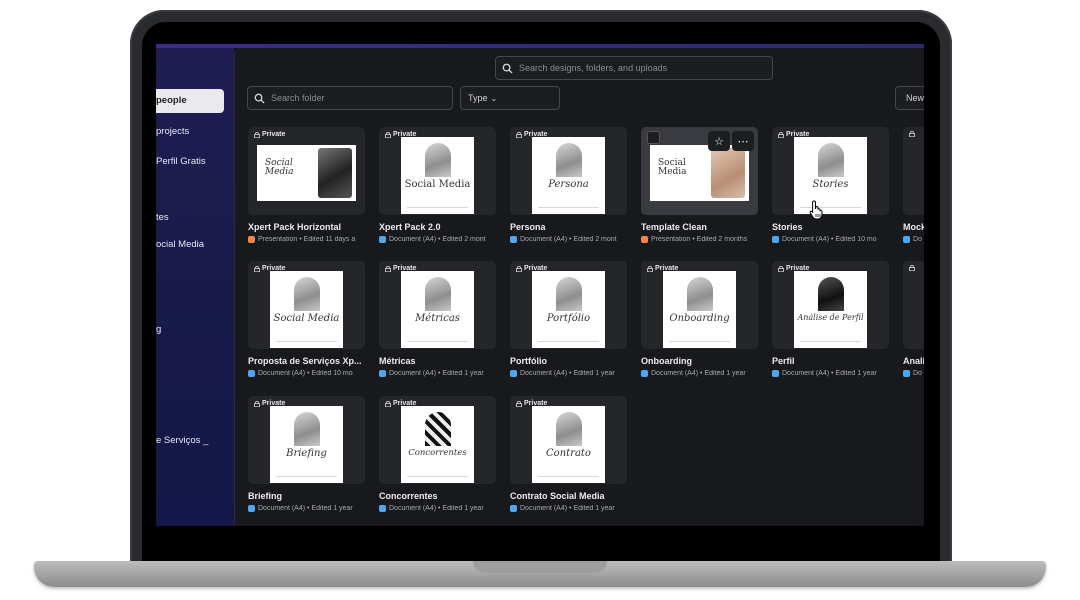  I want to click on card-thumbnail: Social Media ☆ ⋯, so click(699, 171).